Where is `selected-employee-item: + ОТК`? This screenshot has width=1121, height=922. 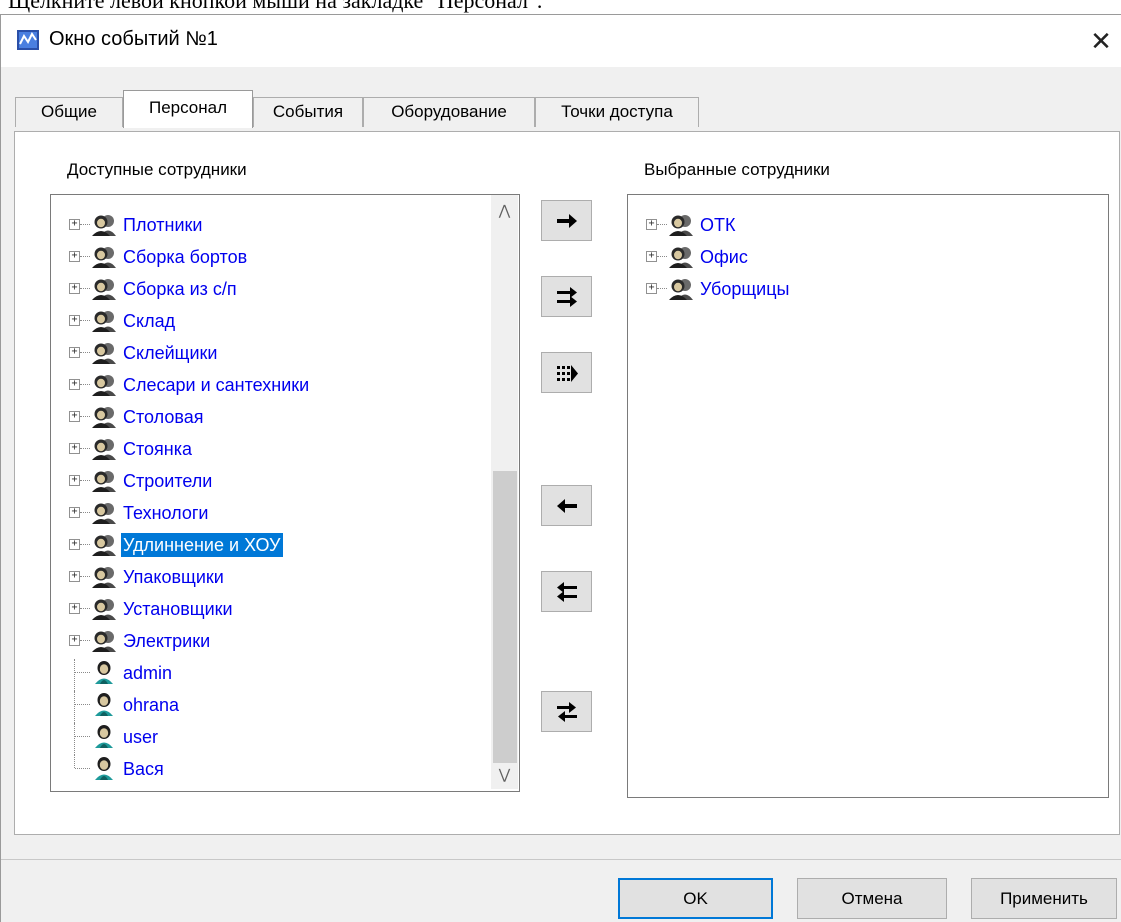 selected-employee-item: + ОТК is located at coordinates (843, 226).